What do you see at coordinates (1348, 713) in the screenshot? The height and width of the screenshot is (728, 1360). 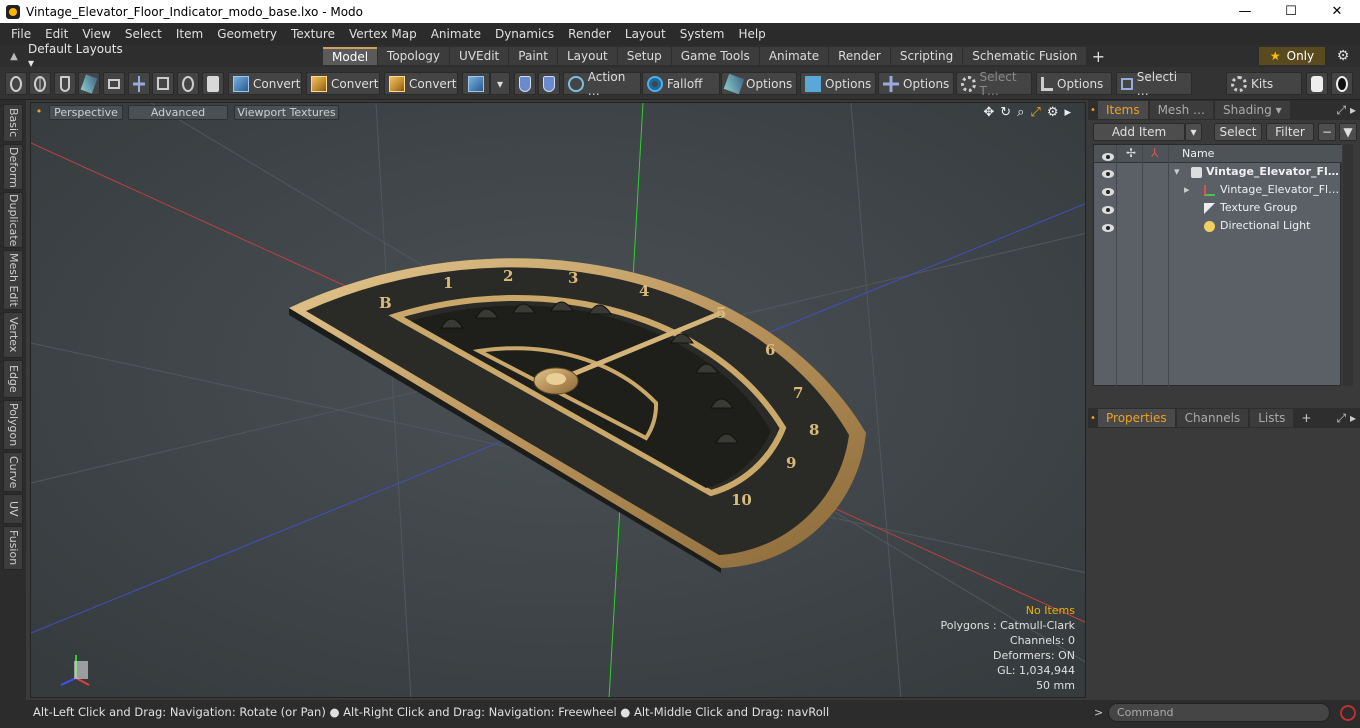 I see `record-macro-icon` at bounding box center [1348, 713].